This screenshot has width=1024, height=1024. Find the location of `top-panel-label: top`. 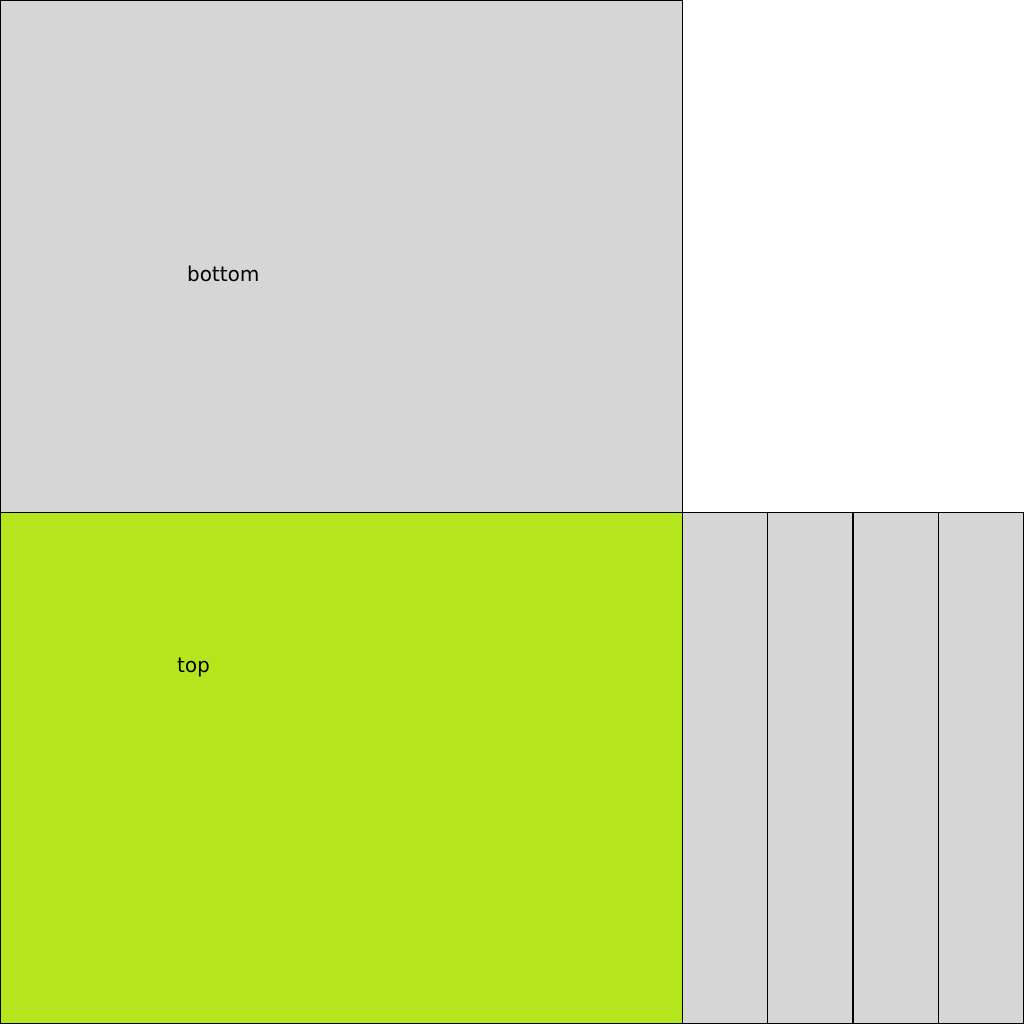

top-panel-label: top is located at coordinates (193, 665).